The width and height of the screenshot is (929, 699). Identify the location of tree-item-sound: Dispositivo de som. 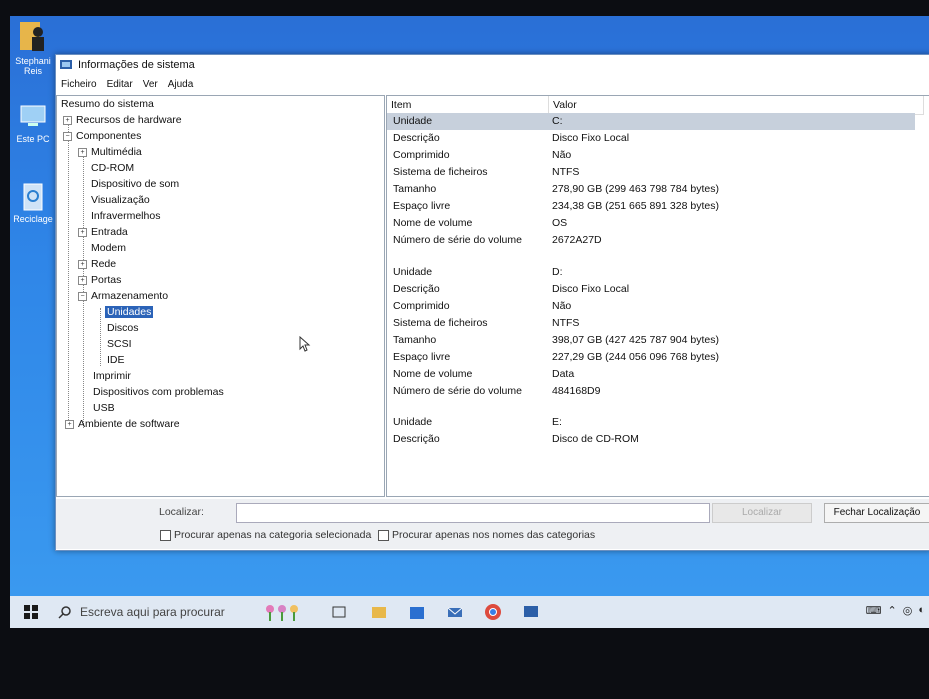
(135, 184).